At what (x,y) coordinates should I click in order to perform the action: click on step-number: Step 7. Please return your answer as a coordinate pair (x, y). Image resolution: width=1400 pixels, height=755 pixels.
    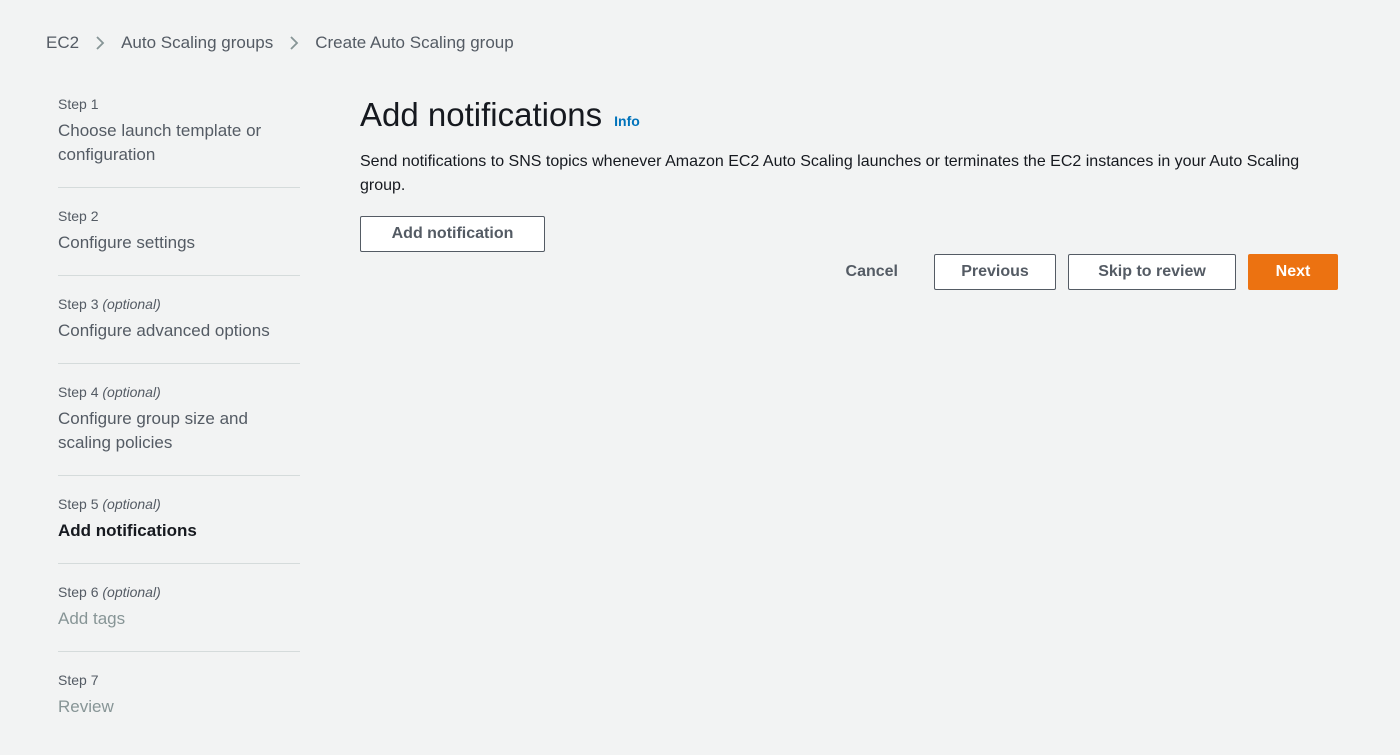
    Looking at the image, I should click on (78, 680).